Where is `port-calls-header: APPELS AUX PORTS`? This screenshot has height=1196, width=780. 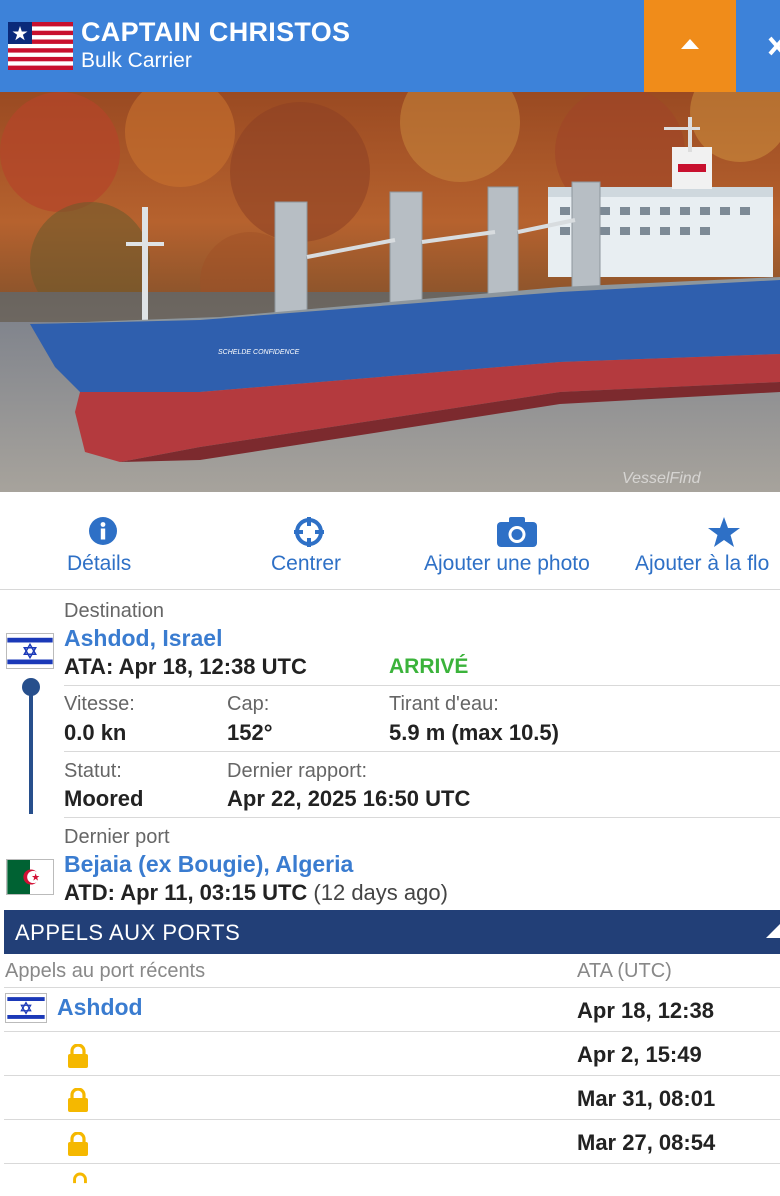 port-calls-header: APPELS AUX PORTS is located at coordinates (392, 932).